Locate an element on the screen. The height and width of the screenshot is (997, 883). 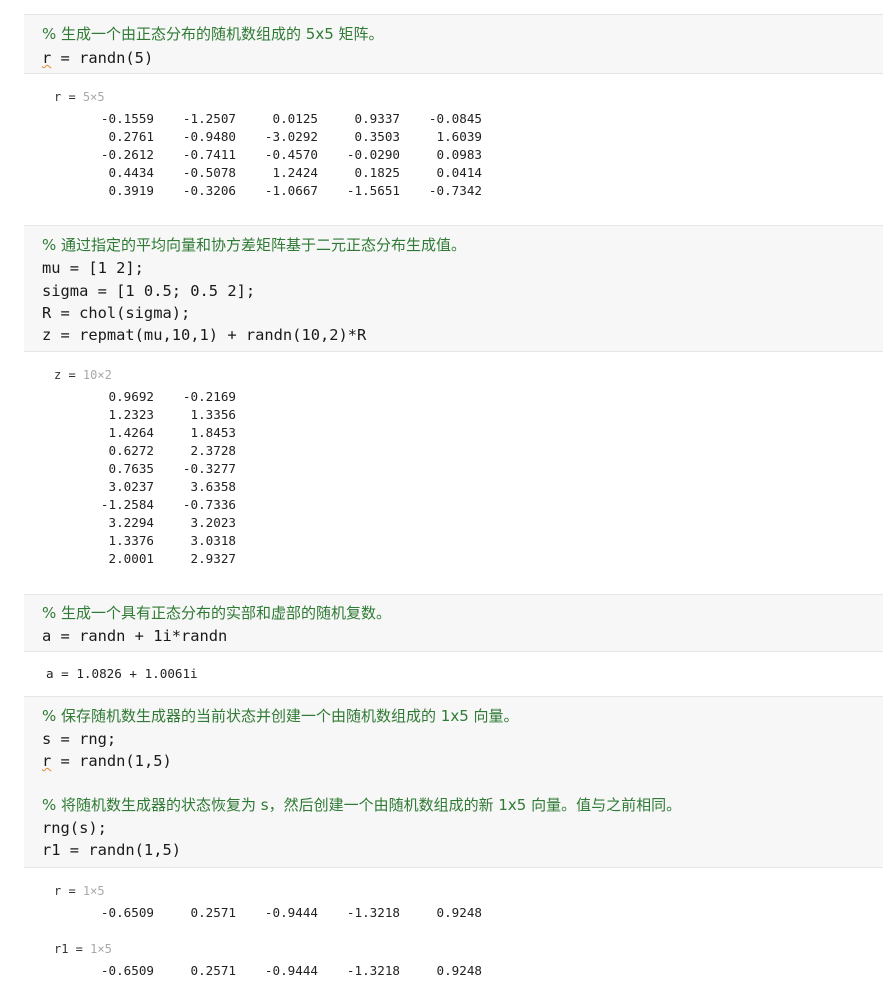
output-header: r1 = 1×5 is located at coordinates (83, 949).